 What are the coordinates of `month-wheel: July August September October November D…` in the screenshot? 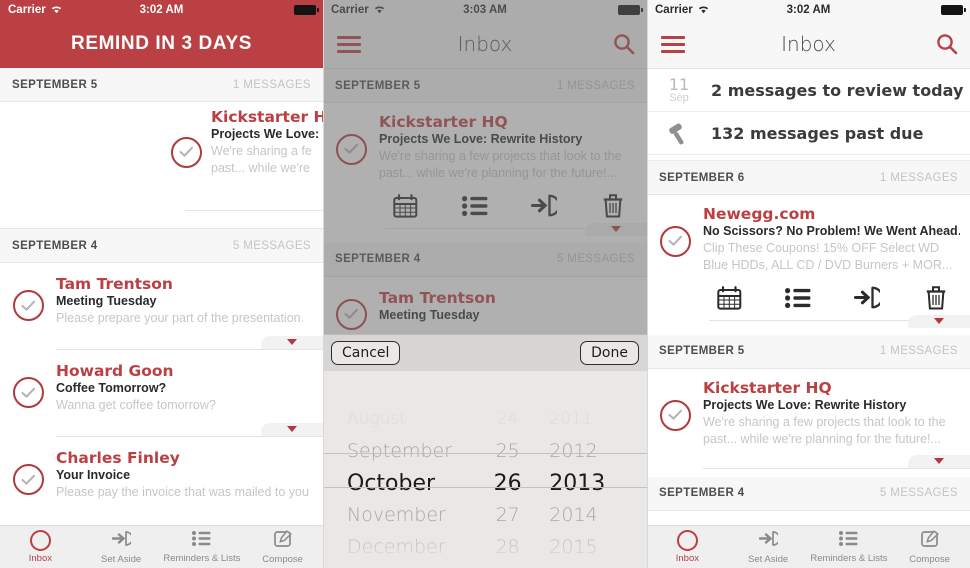 It's located at (397, 469).